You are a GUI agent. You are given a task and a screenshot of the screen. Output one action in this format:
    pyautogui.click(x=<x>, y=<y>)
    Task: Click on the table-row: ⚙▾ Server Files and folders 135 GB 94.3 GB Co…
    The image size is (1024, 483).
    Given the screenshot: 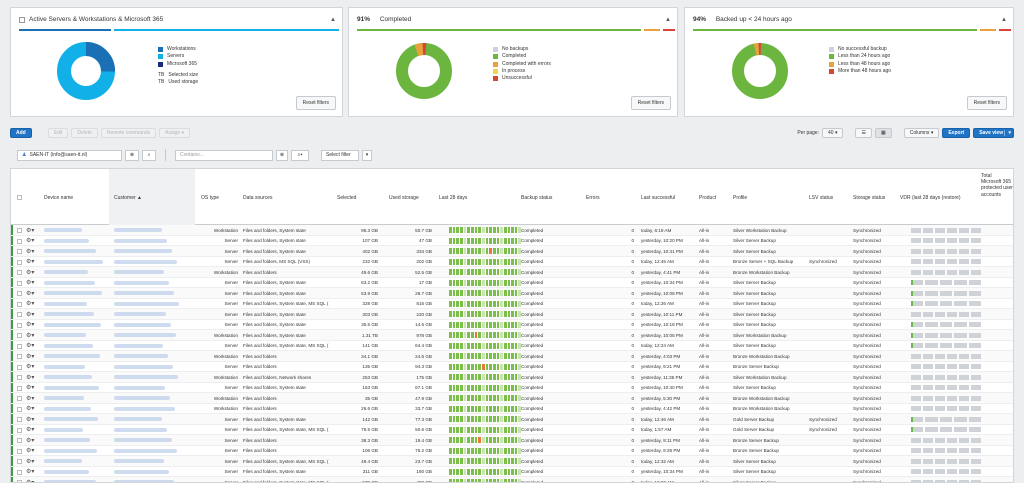 What is the action you would take?
    pyautogui.click(x=512, y=366)
    